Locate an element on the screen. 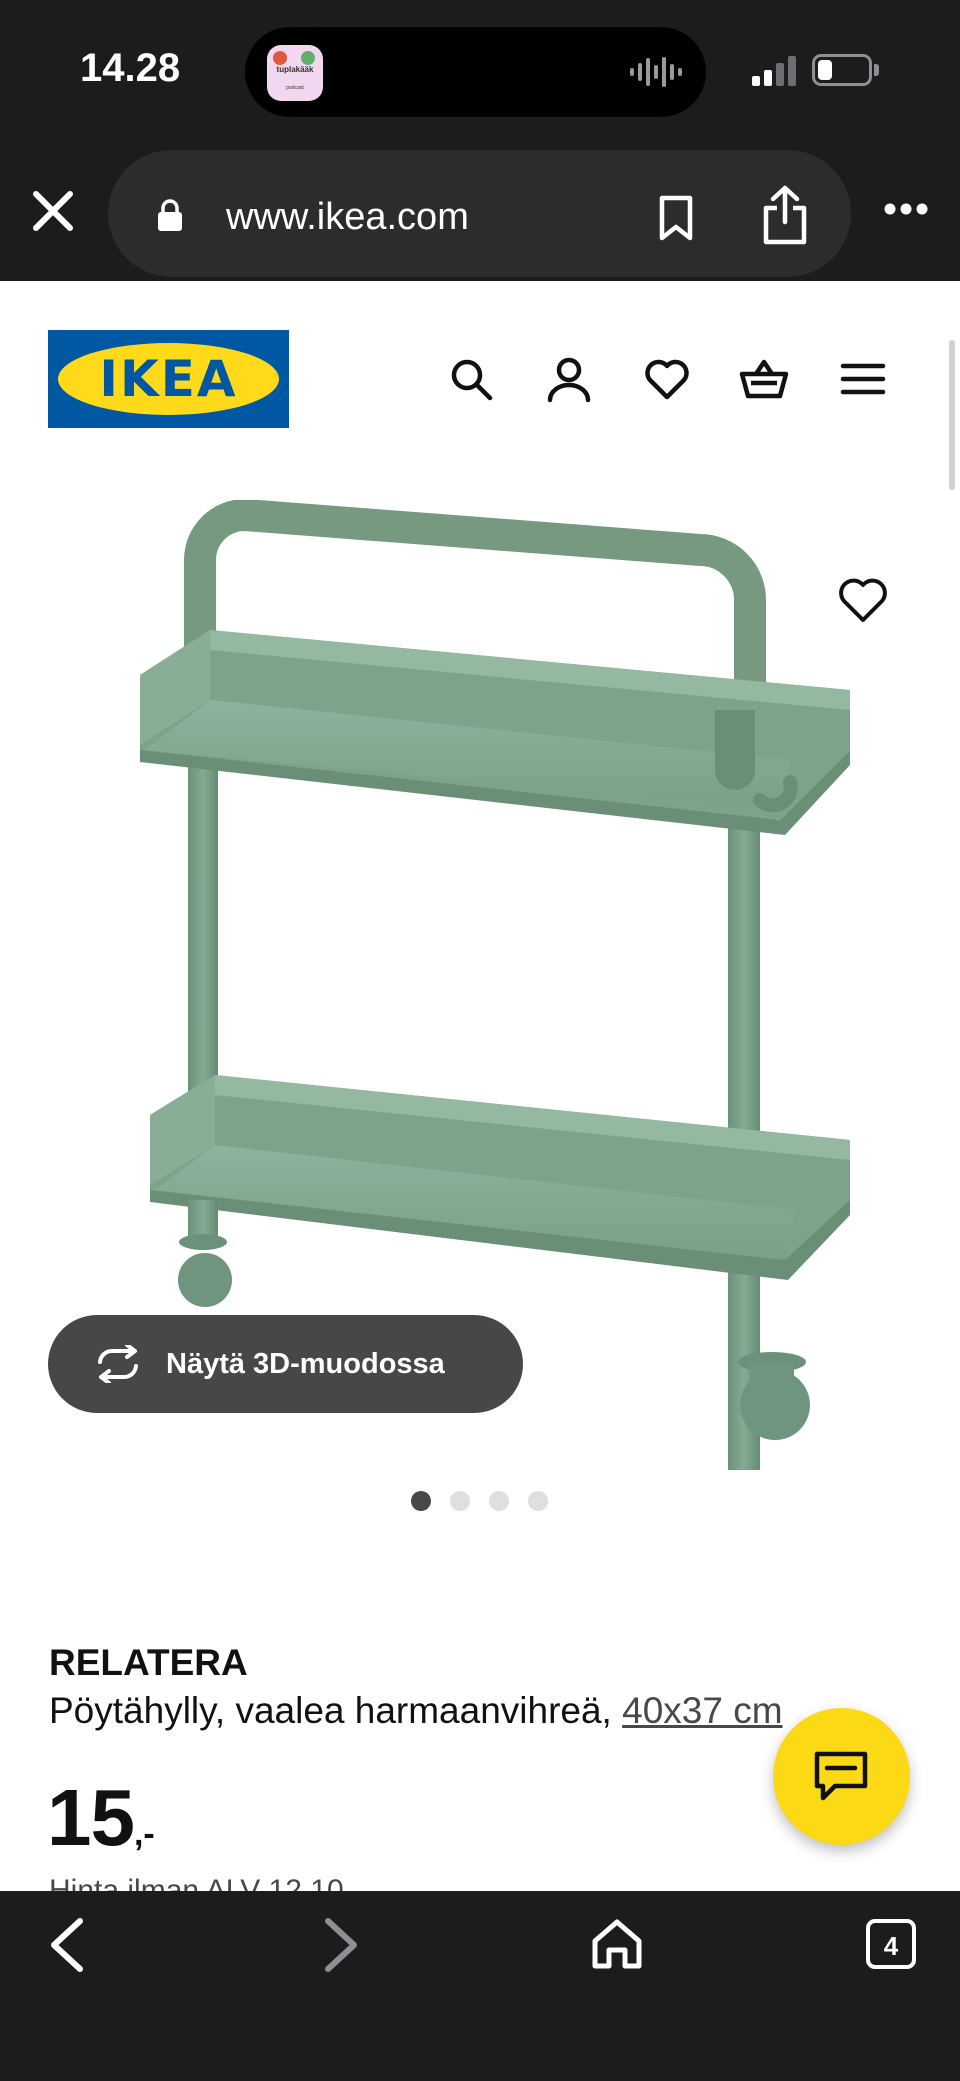 Image resolution: width=960 pixels, height=2081 pixels. island-app-icon: tuplakääk podcast is located at coordinates (295, 73).